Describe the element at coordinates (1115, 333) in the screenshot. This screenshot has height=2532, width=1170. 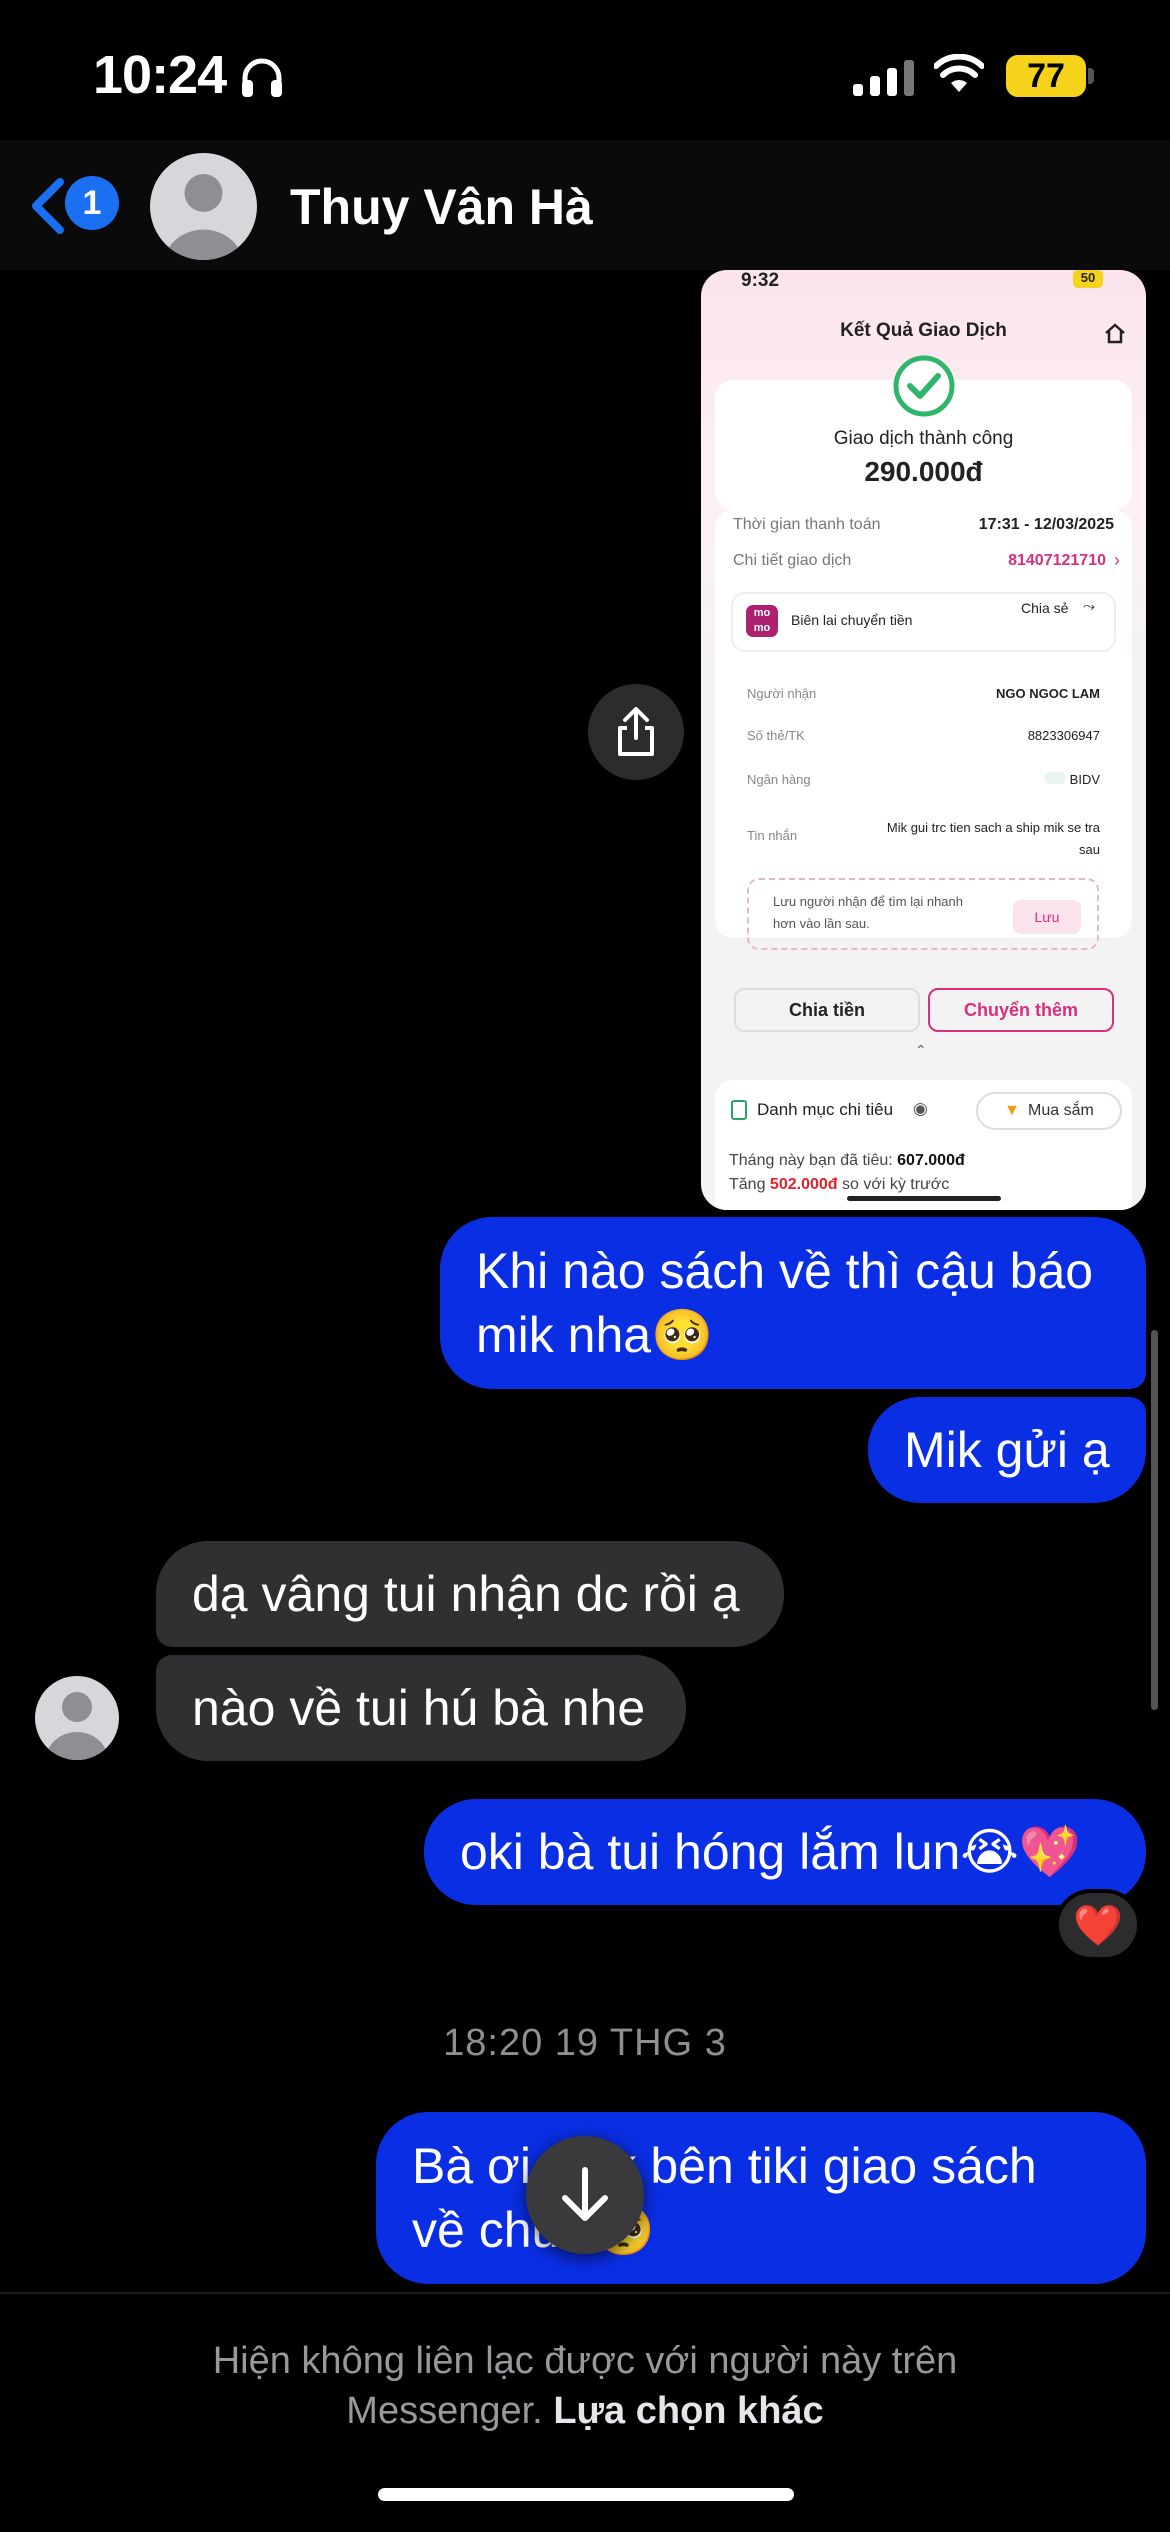
I see `home-icon` at that location.